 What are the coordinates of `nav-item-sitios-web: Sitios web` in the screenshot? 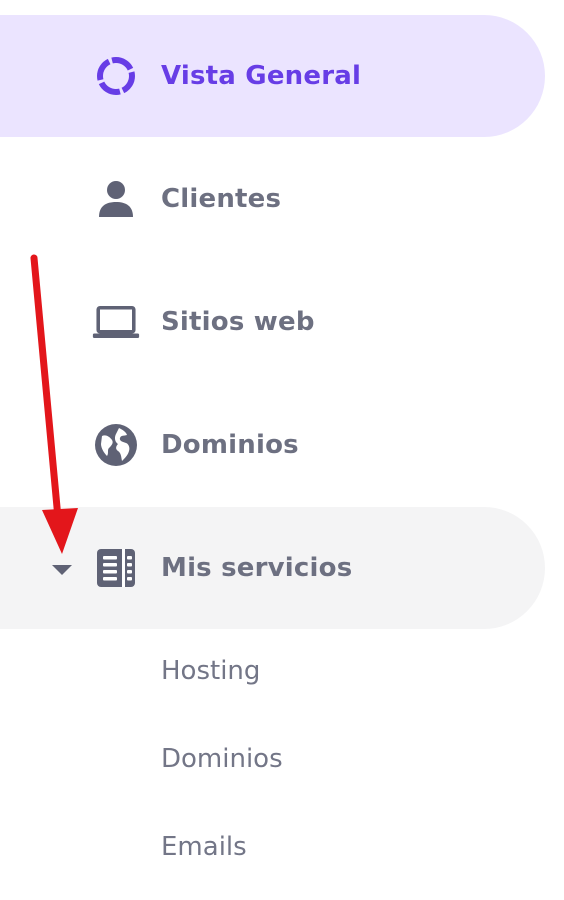 It's located at (272, 322).